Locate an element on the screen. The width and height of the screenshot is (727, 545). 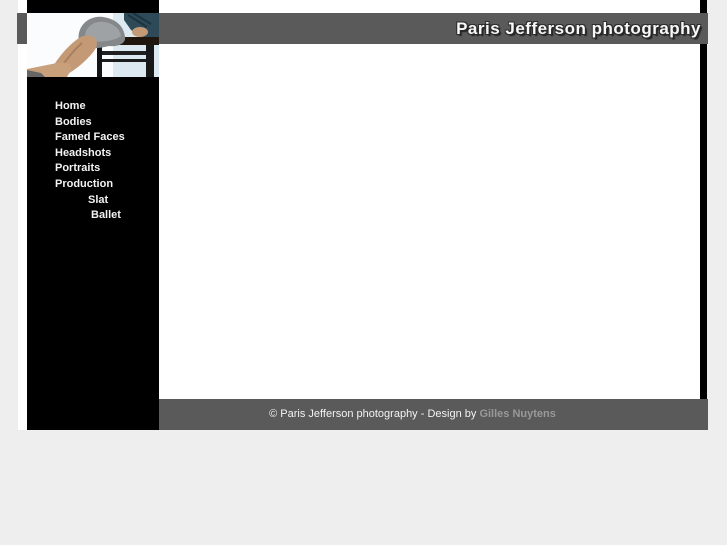
menu-row: Ballet is located at coordinates (93, 215).